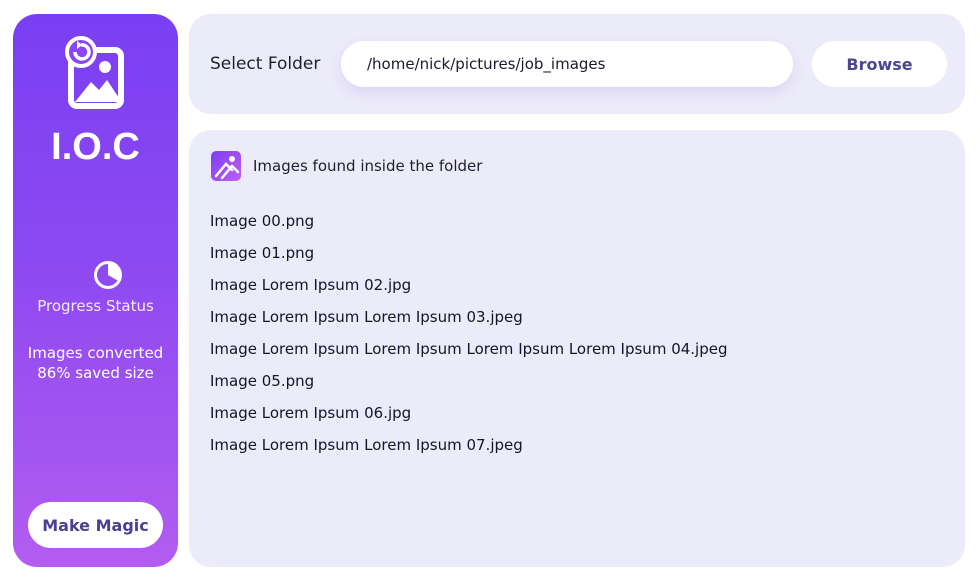 The height and width of the screenshot is (580, 980). I want to click on list-item: Image Lorem Ipsum 06.jpg, so click(469, 419).